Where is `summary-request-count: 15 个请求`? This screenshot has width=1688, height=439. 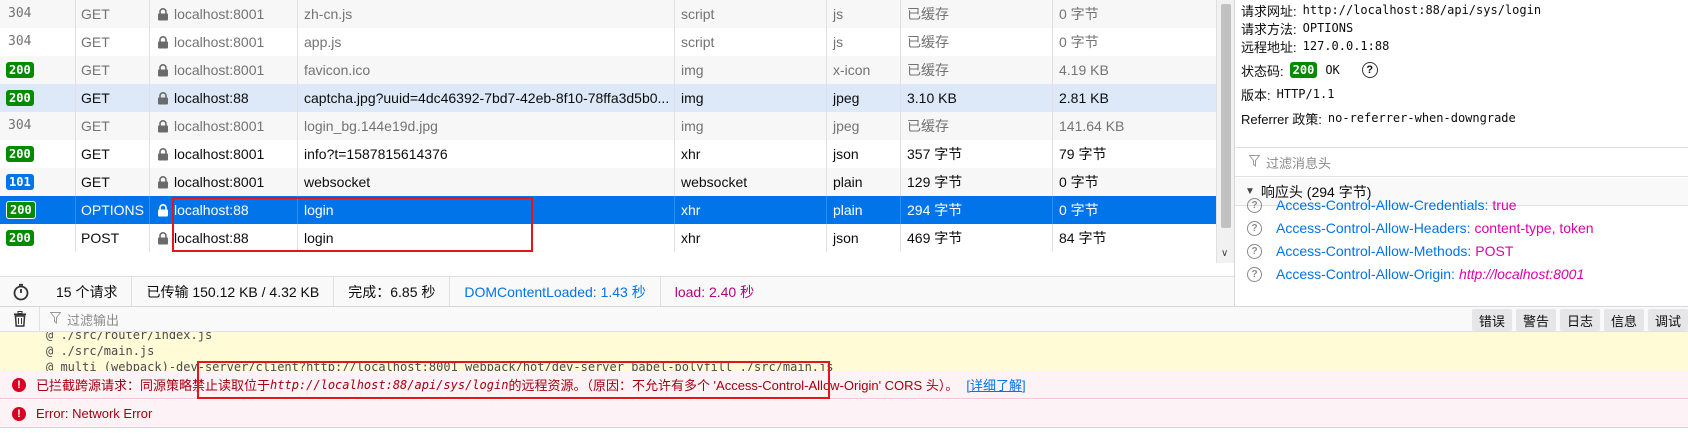 summary-request-count: 15 个请求 is located at coordinates (87, 291).